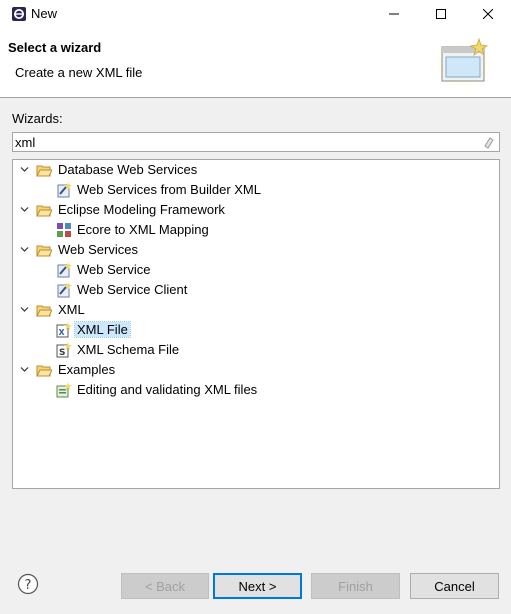  I want to click on tree-row-label: Database Web Services, so click(128, 169).